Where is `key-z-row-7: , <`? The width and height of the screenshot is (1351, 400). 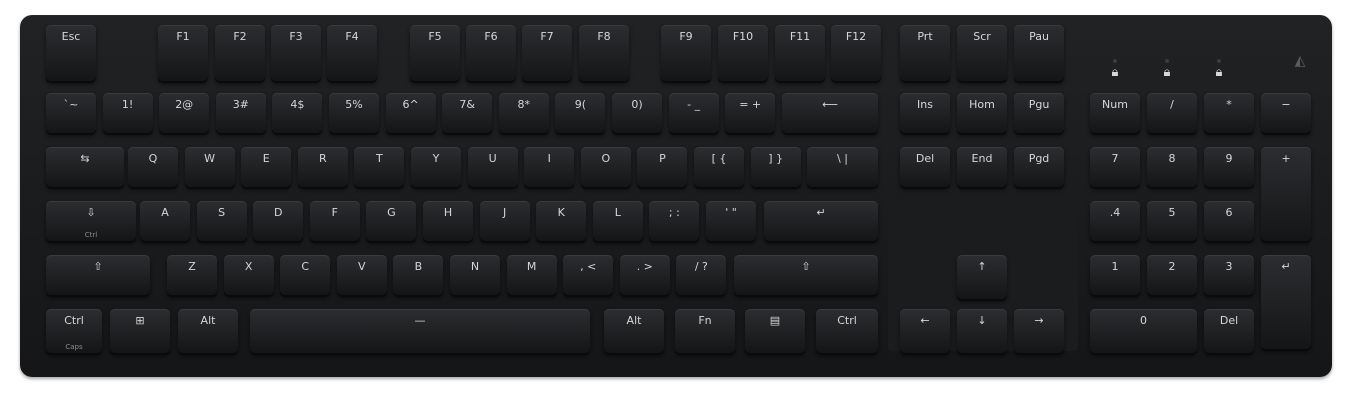
key-z-row-7: , < is located at coordinates (588, 275).